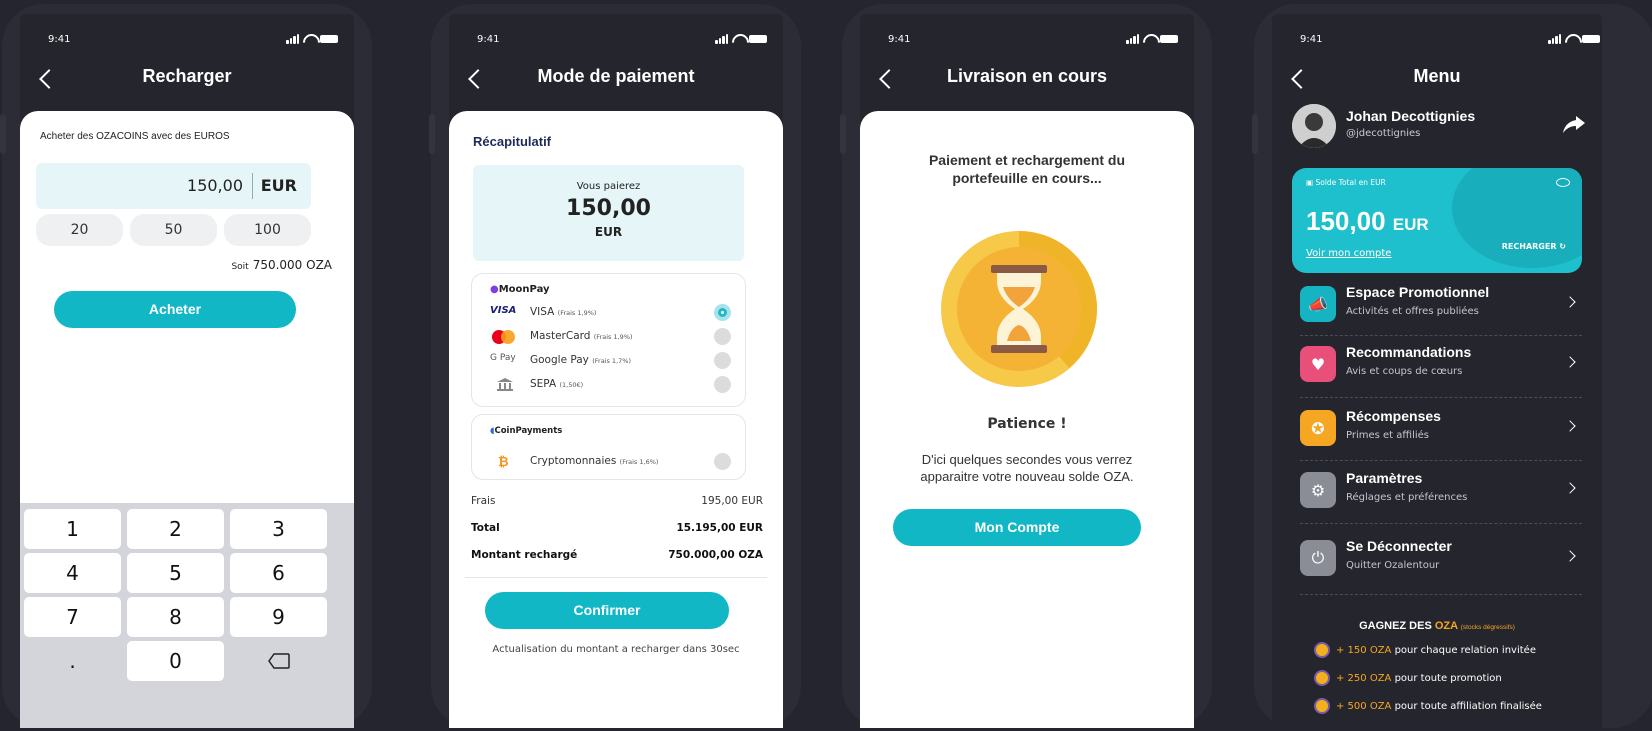 The width and height of the screenshot is (1652, 731). I want to click on status-icons, so click(1574, 39).